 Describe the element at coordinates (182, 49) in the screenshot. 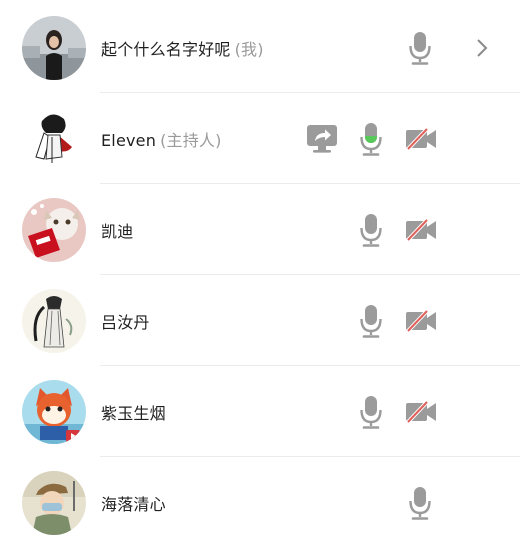

I see `participant-name: 起个什么名字好呢 (我)` at that location.